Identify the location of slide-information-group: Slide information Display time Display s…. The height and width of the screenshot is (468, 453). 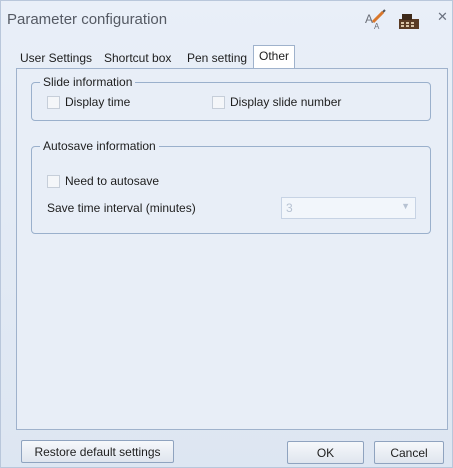
(231, 98).